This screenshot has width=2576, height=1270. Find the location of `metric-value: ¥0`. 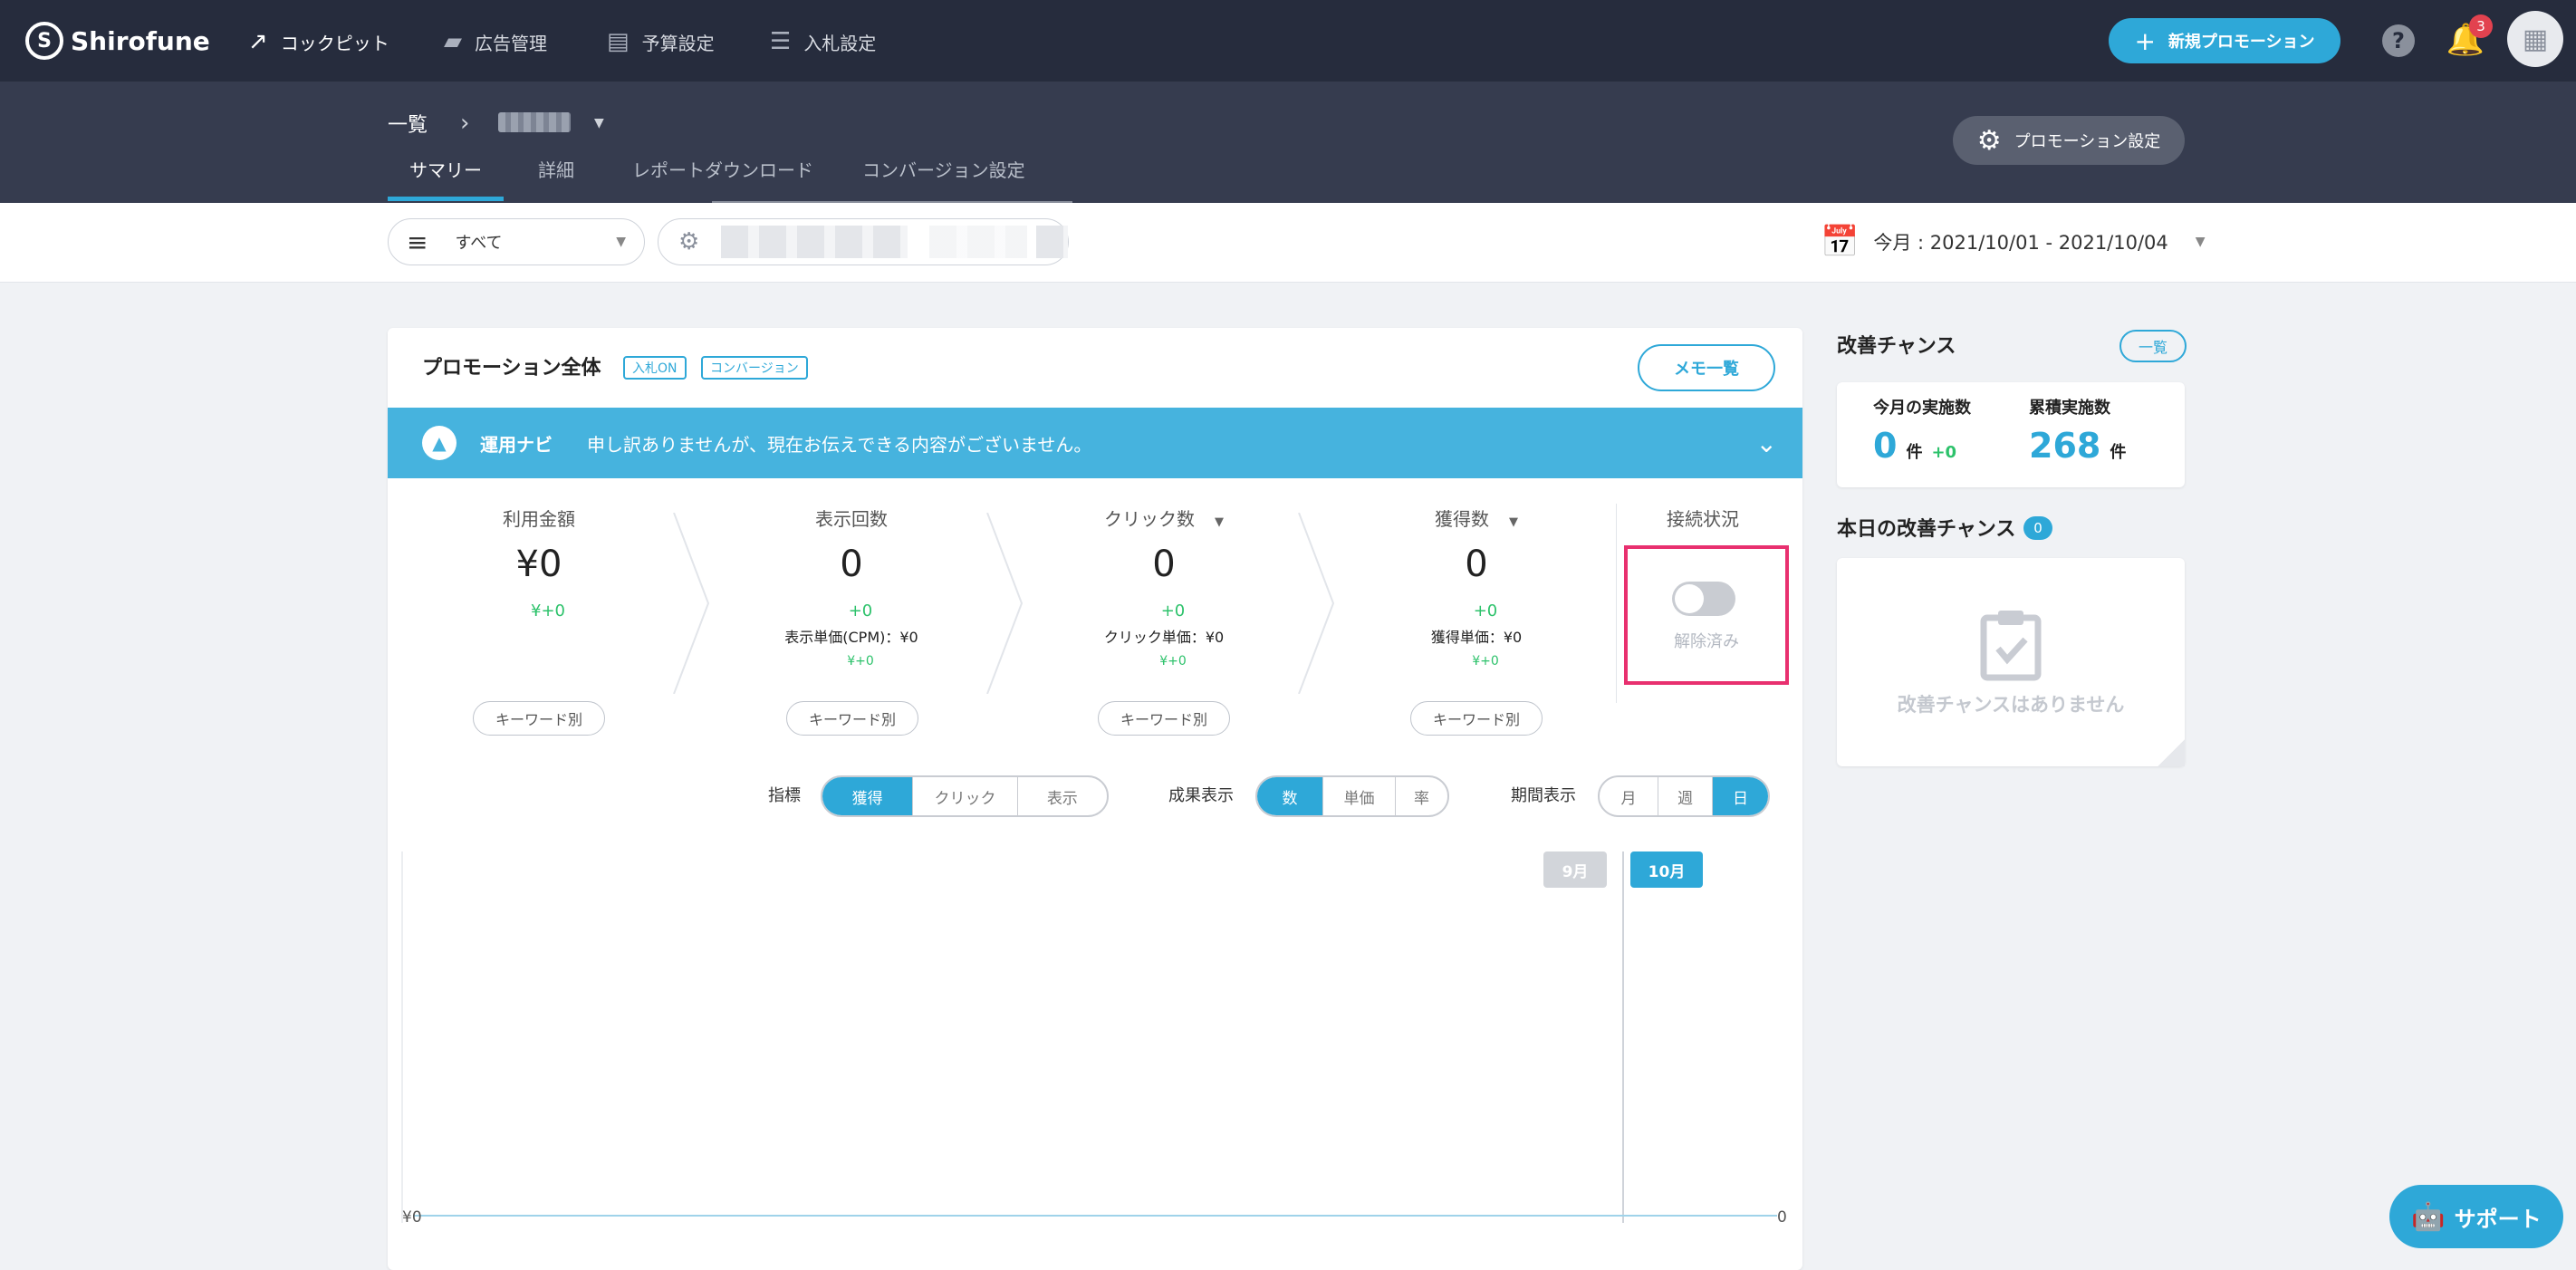

metric-value: ¥0 is located at coordinates (538, 564).